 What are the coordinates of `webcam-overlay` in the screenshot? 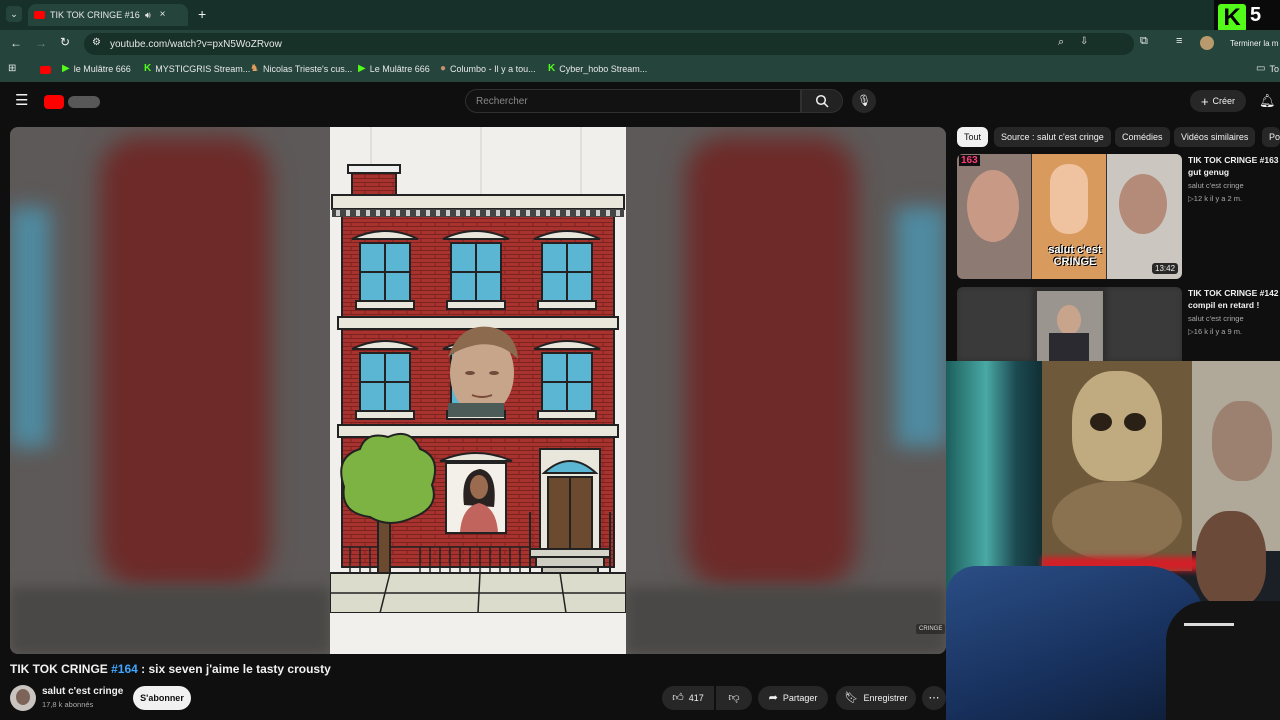 It's located at (1113, 540).